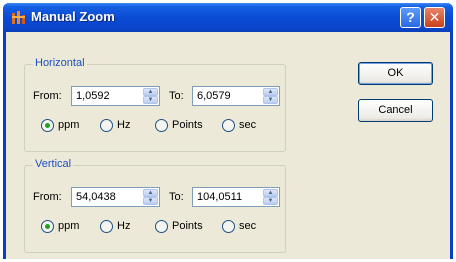 This screenshot has width=456, height=262. What do you see at coordinates (248, 226) in the screenshot?
I see `vertical-sec-label: sec` at bounding box center [248, 226].